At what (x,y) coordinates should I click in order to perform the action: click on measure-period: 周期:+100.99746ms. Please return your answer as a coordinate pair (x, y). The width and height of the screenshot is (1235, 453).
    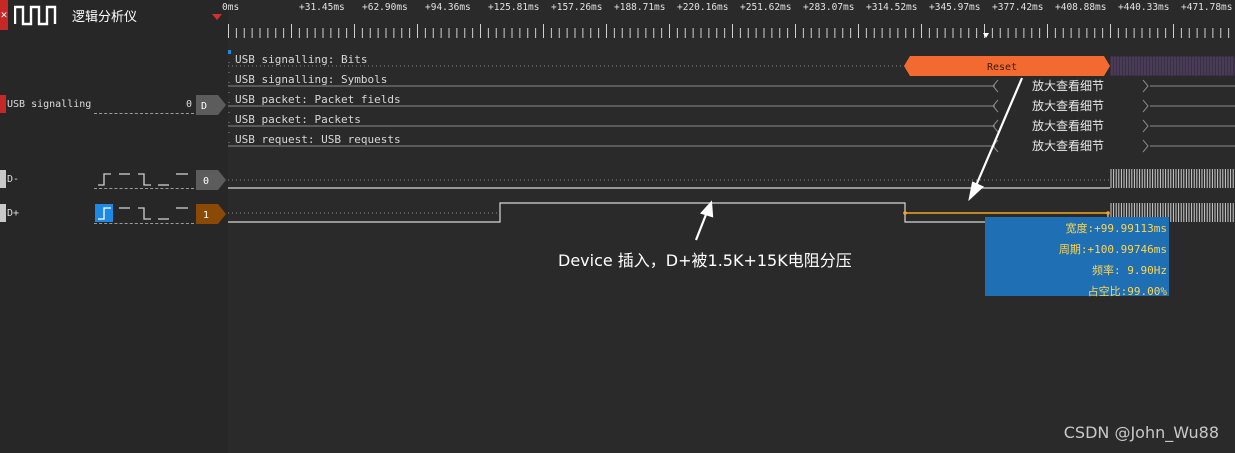
    Looking at the image, I should click on (1112, 249).